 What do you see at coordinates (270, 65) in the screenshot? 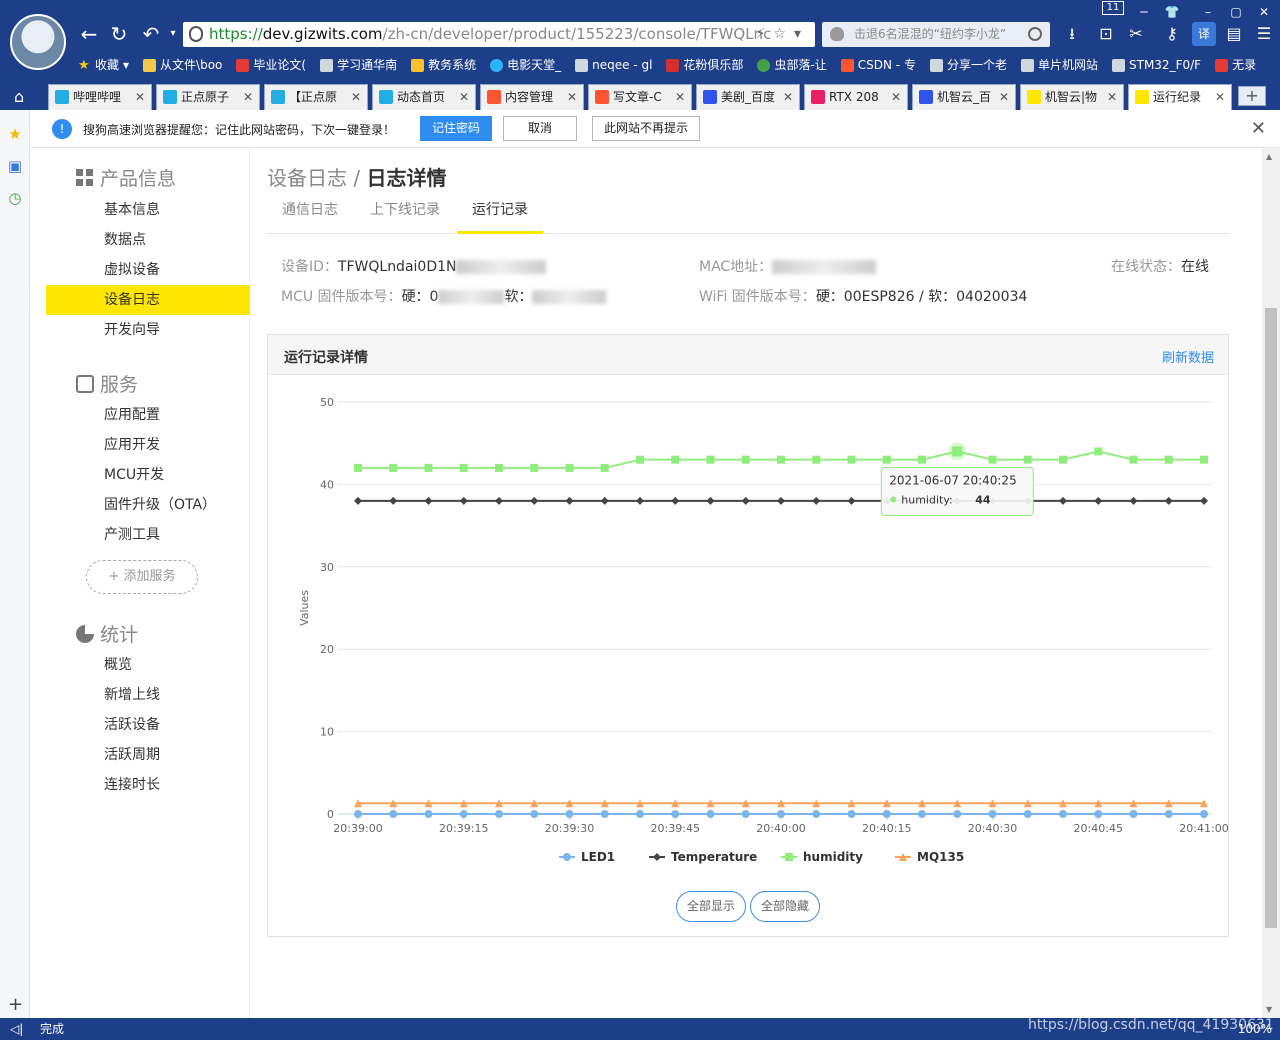
I see `bookmark-item: 毕业论文(` at bounding box center [270, 65].